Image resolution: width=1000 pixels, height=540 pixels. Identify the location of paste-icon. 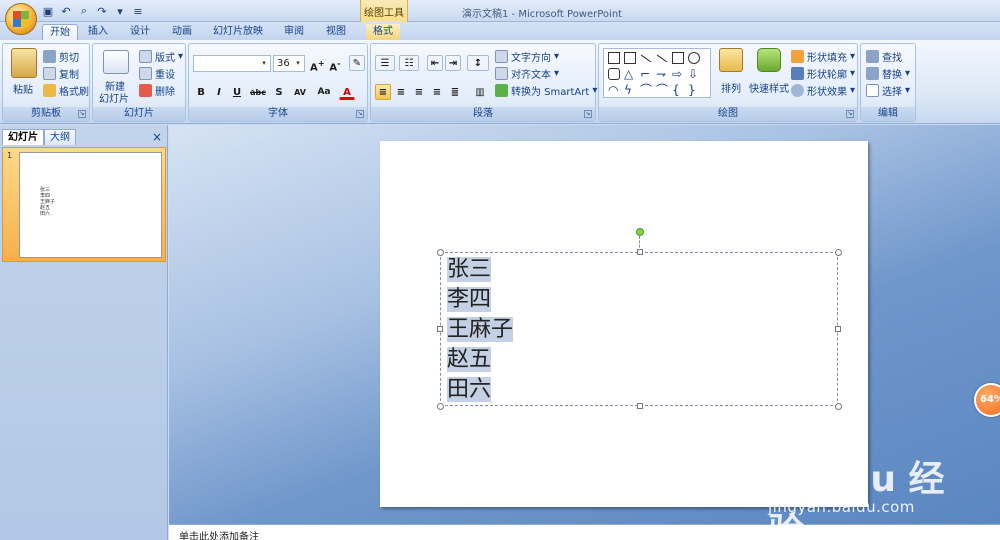
(24, 63).